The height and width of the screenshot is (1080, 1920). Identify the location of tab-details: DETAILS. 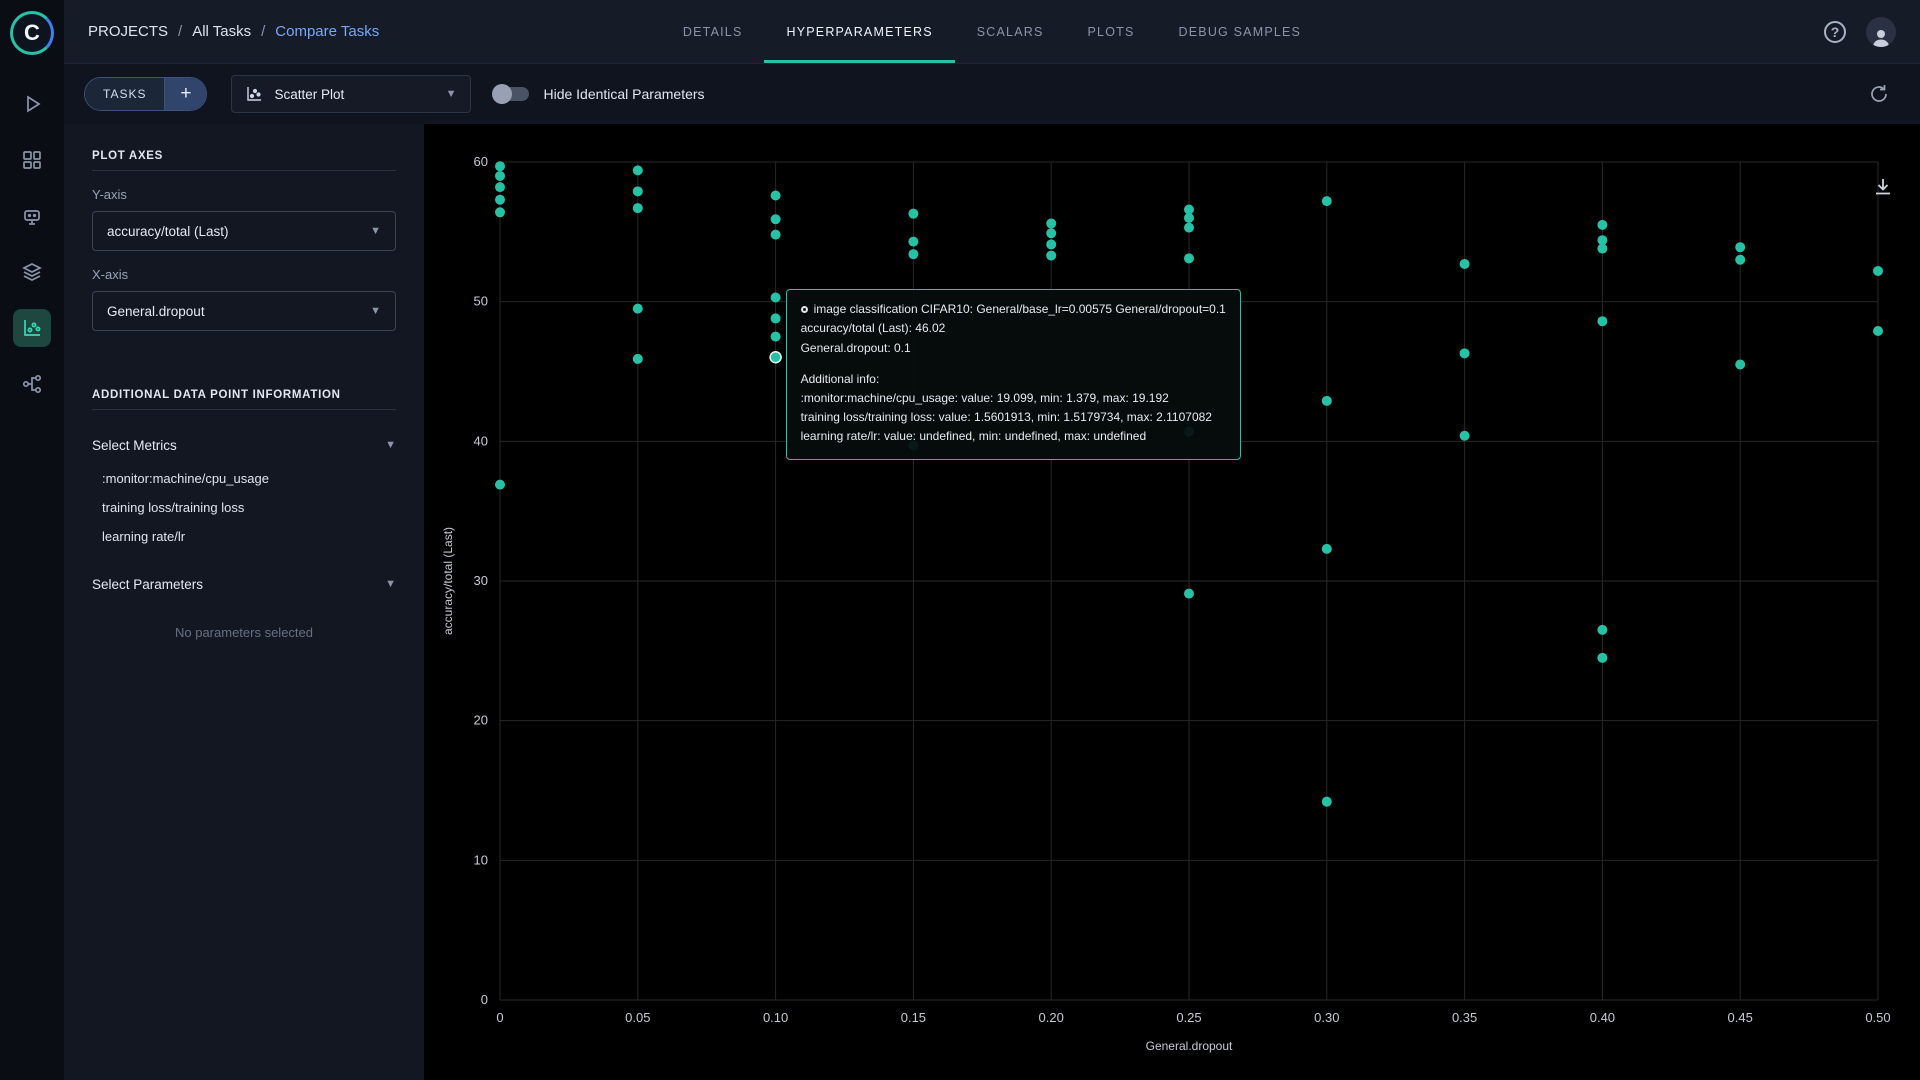
(713, 31).